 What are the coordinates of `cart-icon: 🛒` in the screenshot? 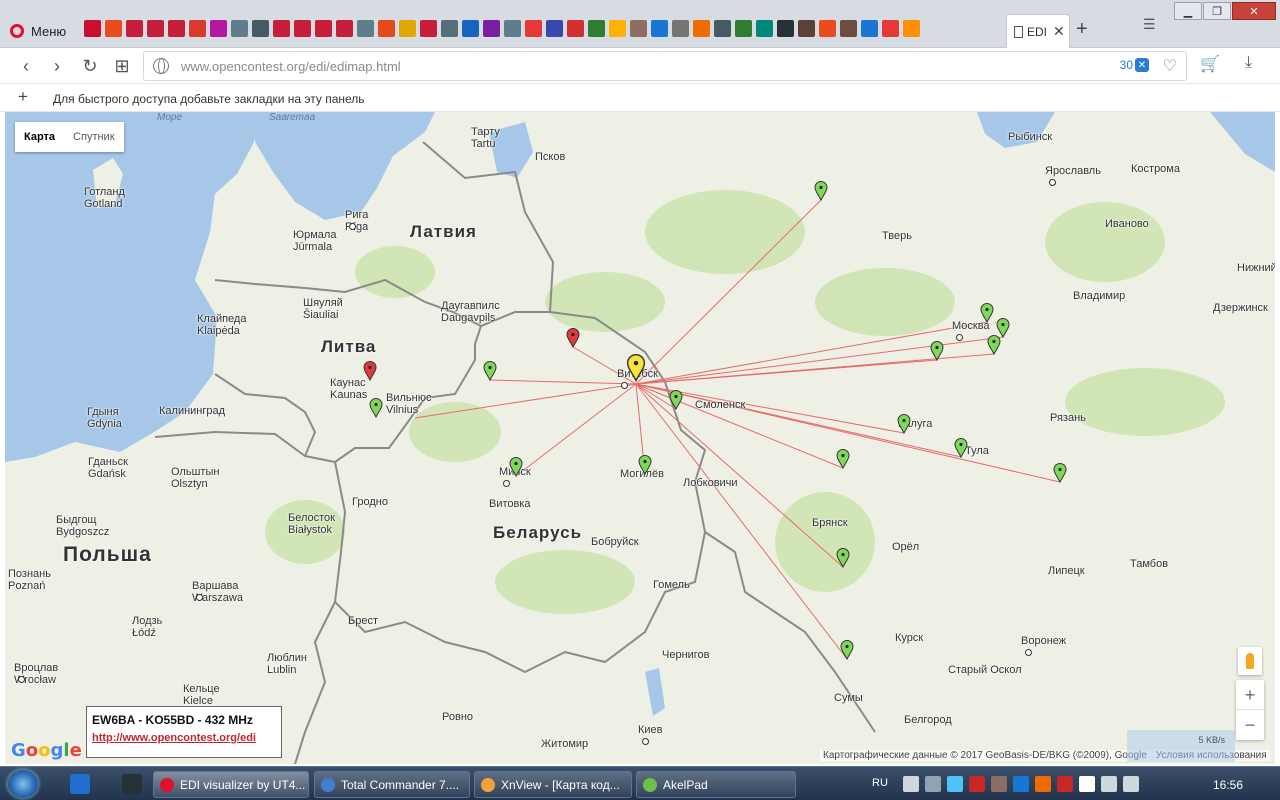 It's located at (1210, 64).